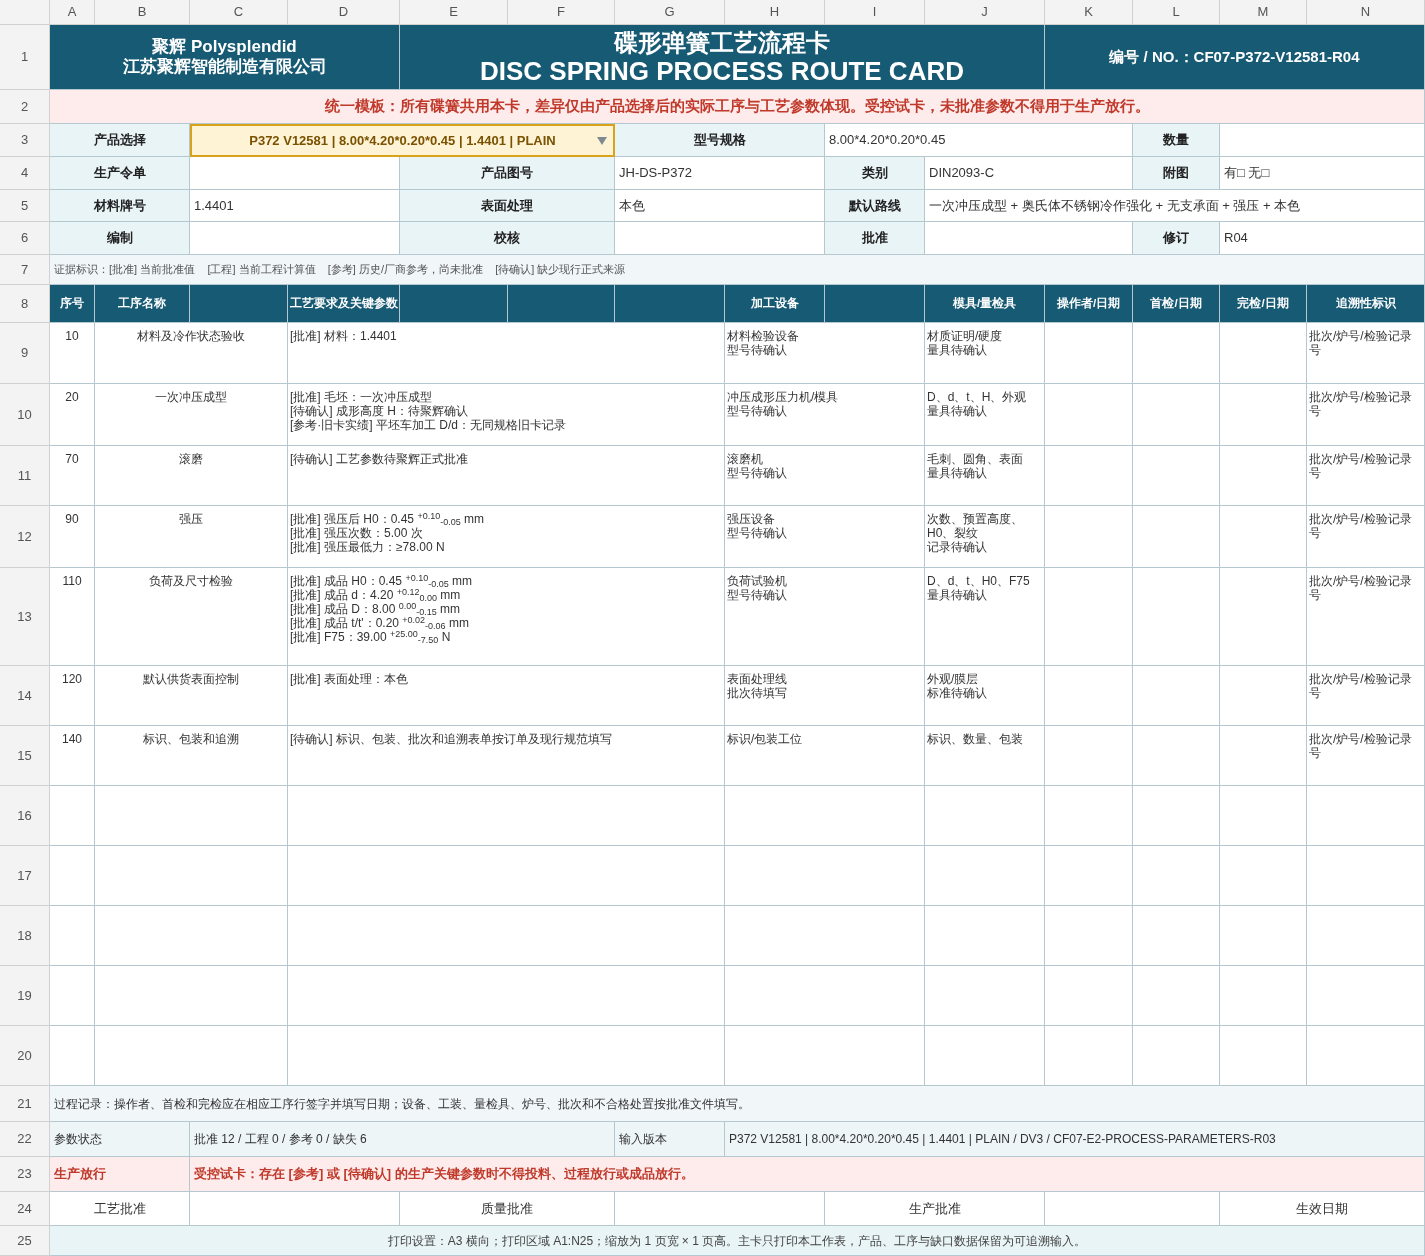  What do you see at coordinates (191, 756) in the screenshot?
I see `operation-name: 标识、包装和追溯` at bounding box center [191, 756].